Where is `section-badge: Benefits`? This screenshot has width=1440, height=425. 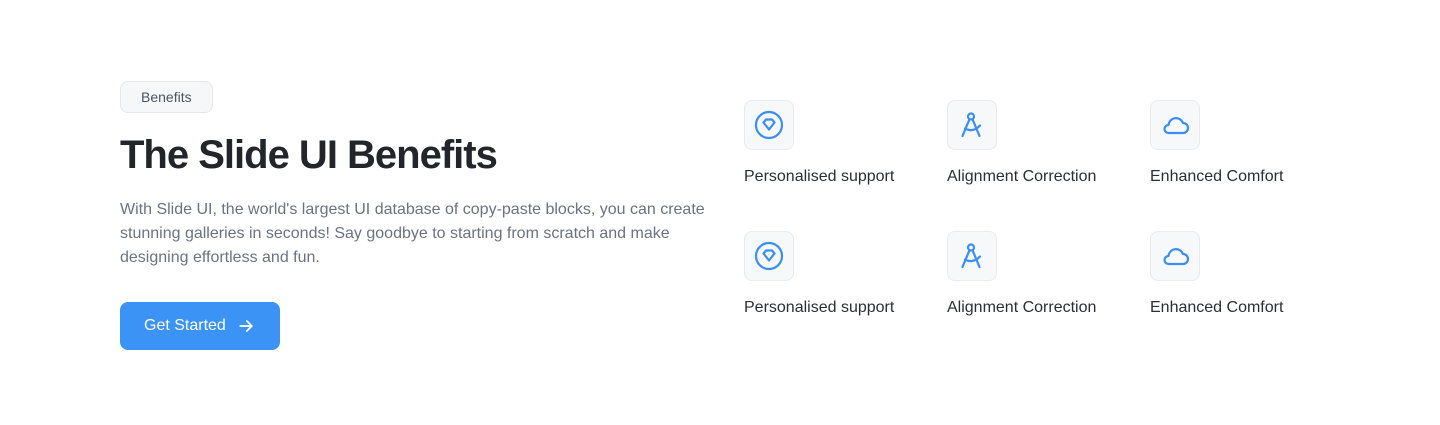
section-badge: Benefits is located at coordinates (166, 97).